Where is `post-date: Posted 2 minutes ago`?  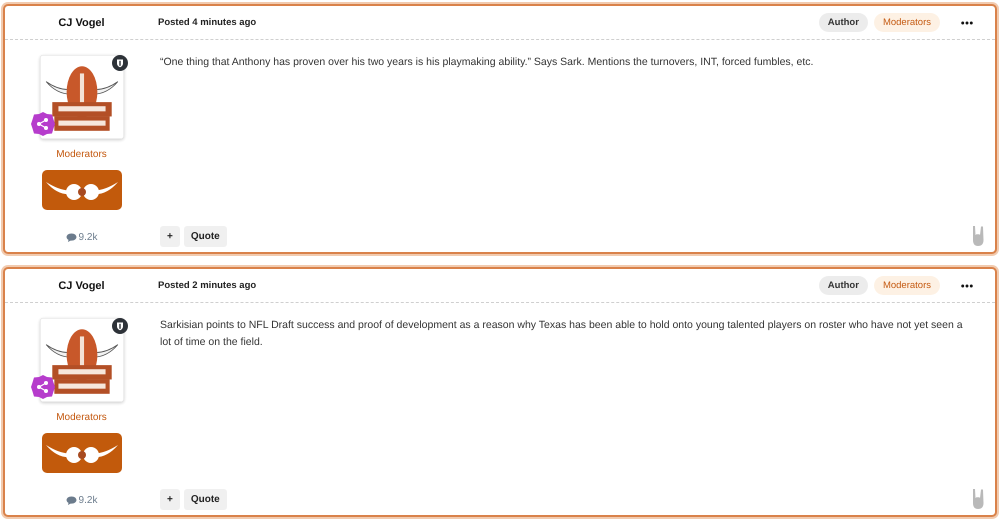
post-date: Posted 2 minutes ago is located at coordinates (207, 285).